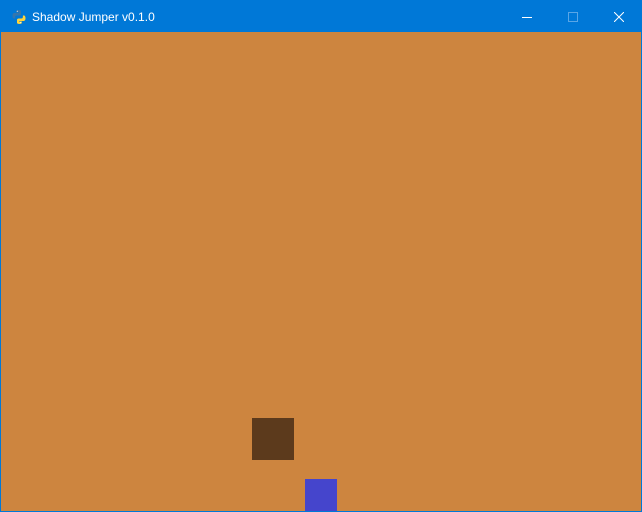  I want to click on minimize-icon, so click(527, 17).